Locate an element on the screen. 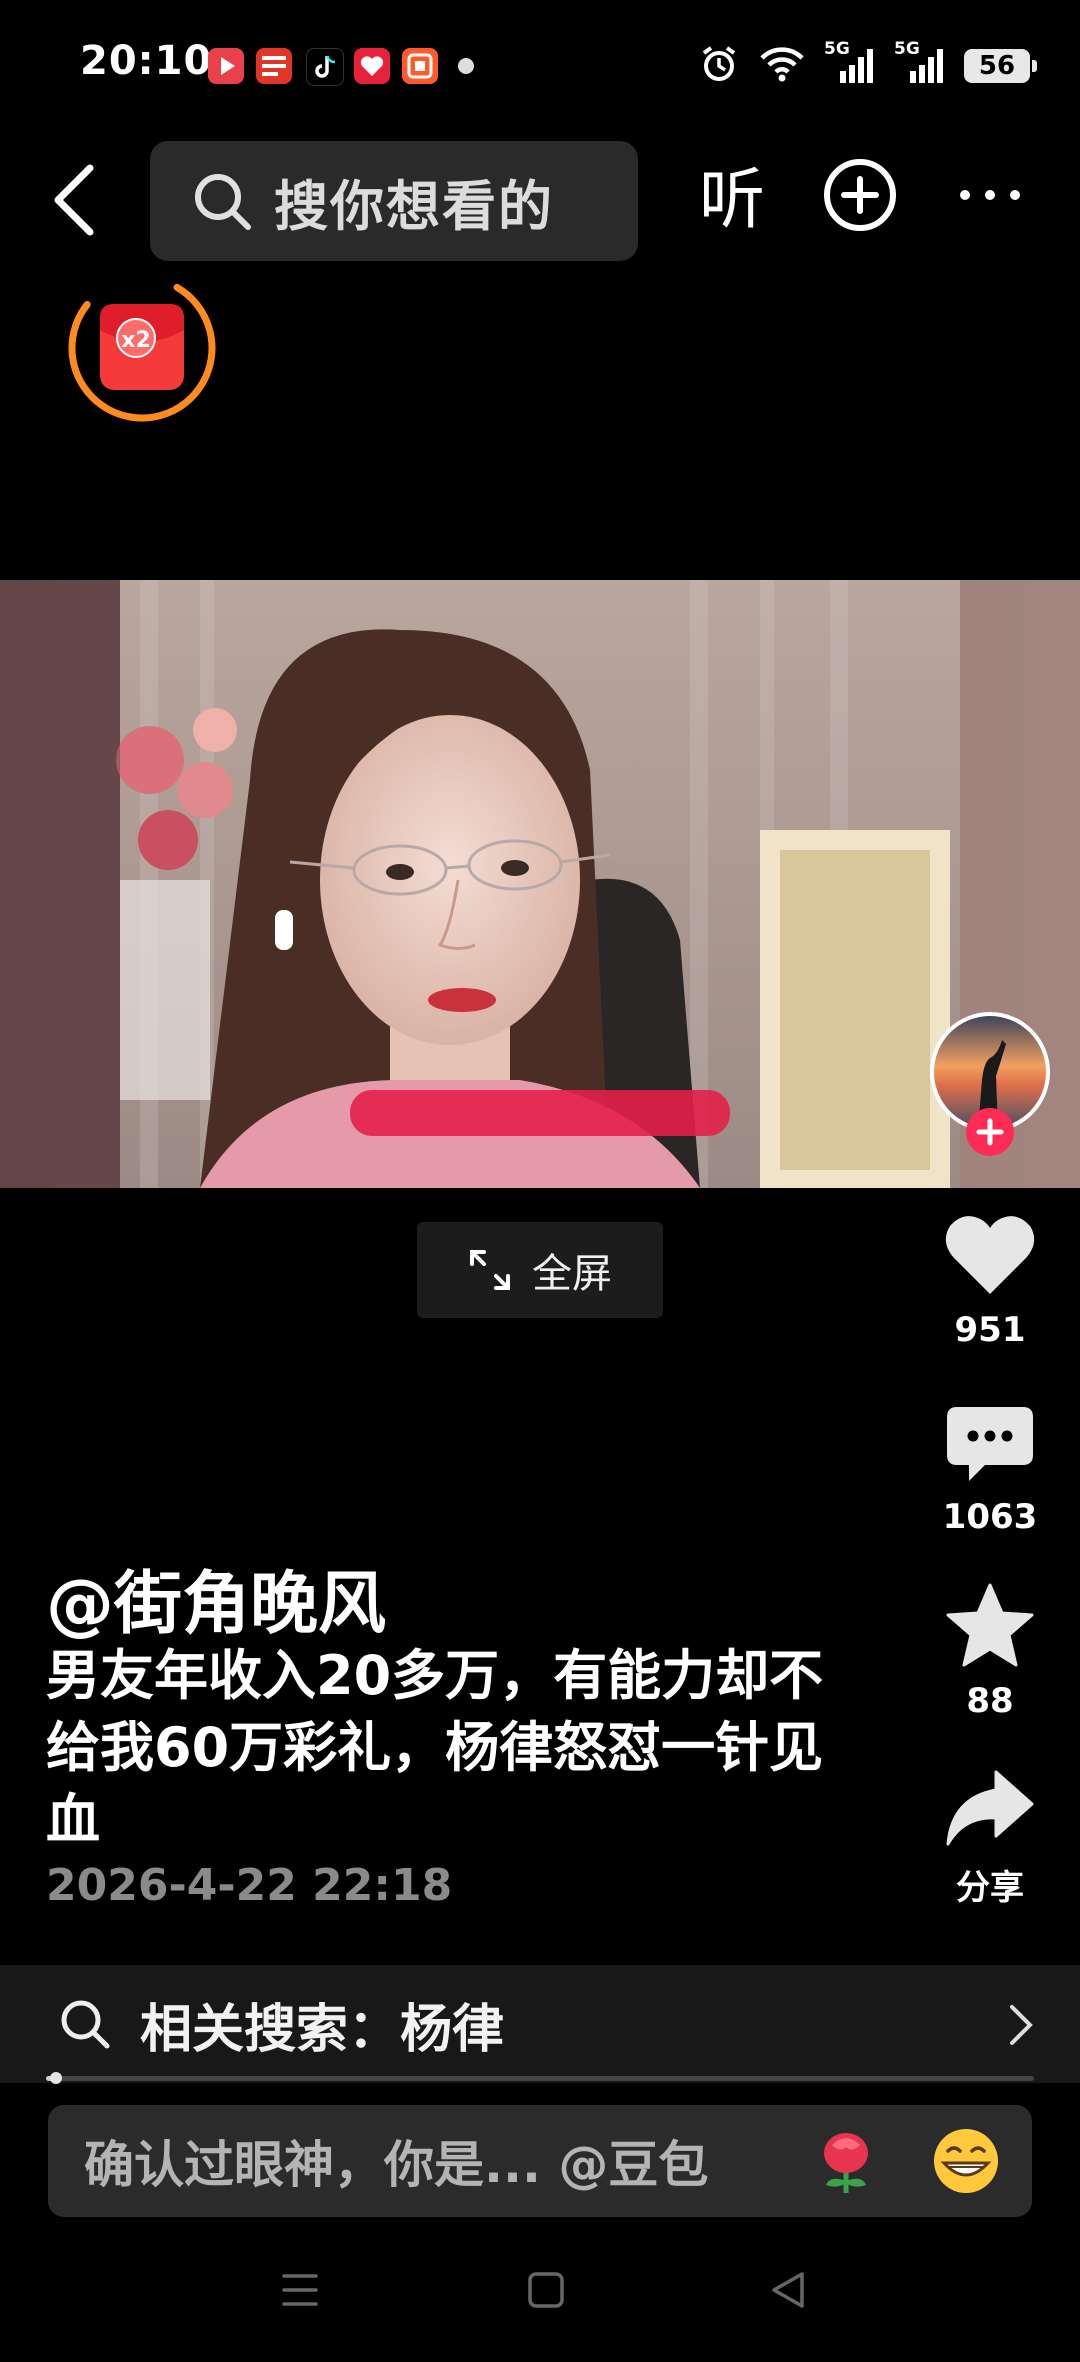 This screenshot has height=2362, width=1080. taobao-icon is located at coordinates (420, 66).